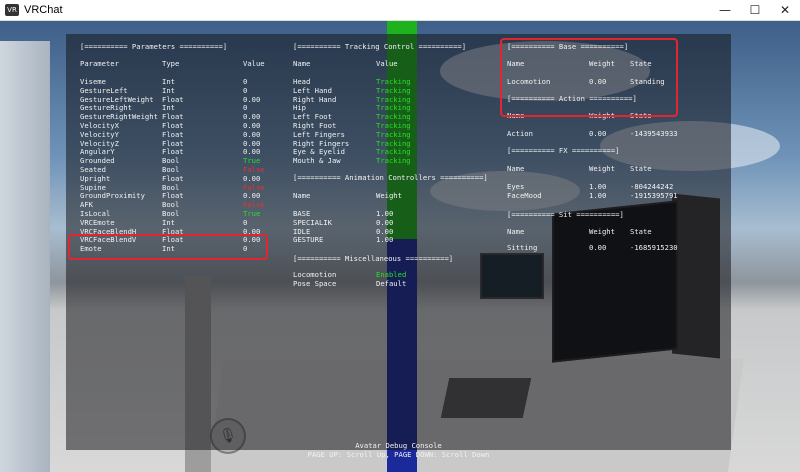  What do you see at coordinates (108, 240) in the screenshot?
I see `parameter-name: VRCFaceBlendV` at bounding box center [108, 240].